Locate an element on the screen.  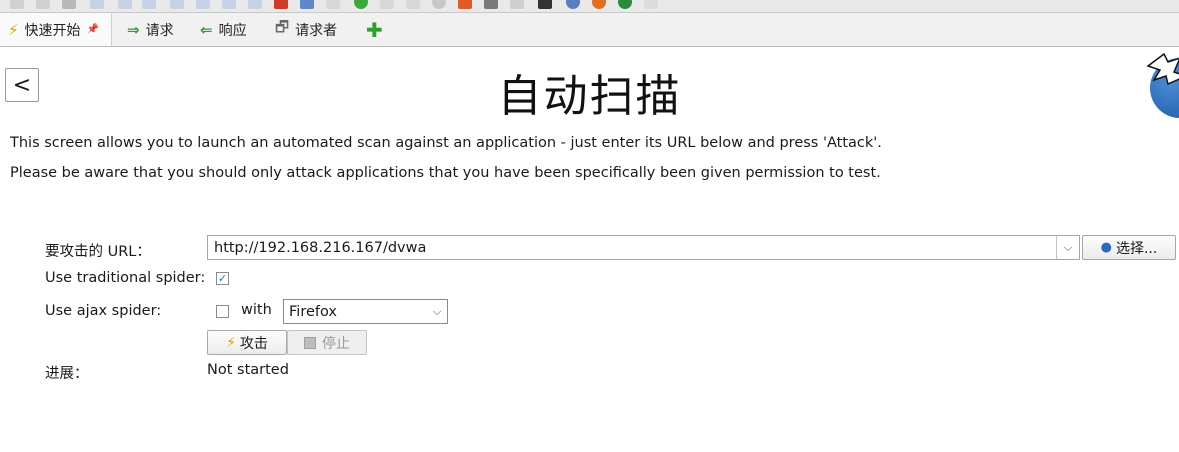
url-combobox: ⌵ is located at coordinates (643, 247).